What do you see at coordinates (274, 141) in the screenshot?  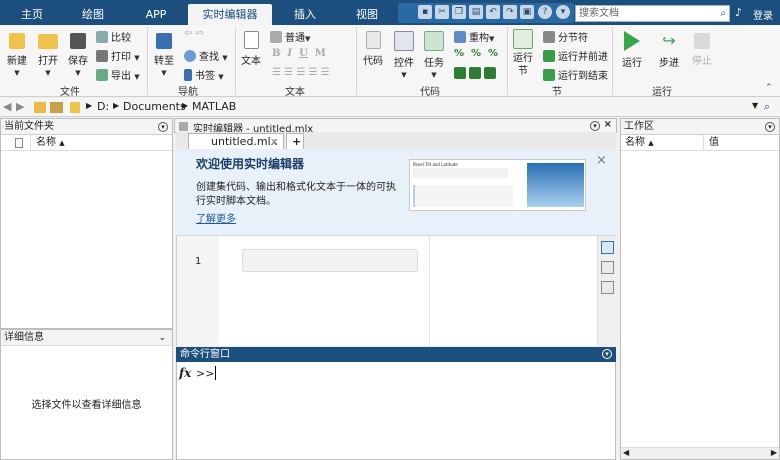 I see `close-tab-icon: ×` at bounding box center [274, 141].